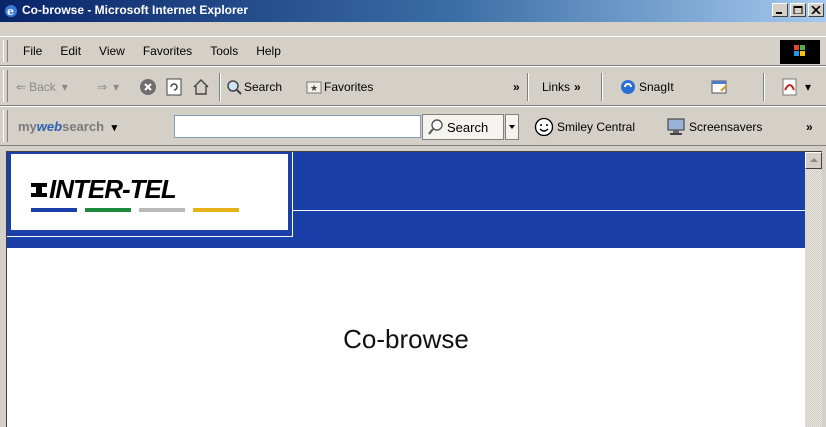 The width and height of the screenshot is (826, 427). Describe the element at coordinates (808, 87) in the screenshot. I see `pdf-dropdown-icon: ▾` at that location.